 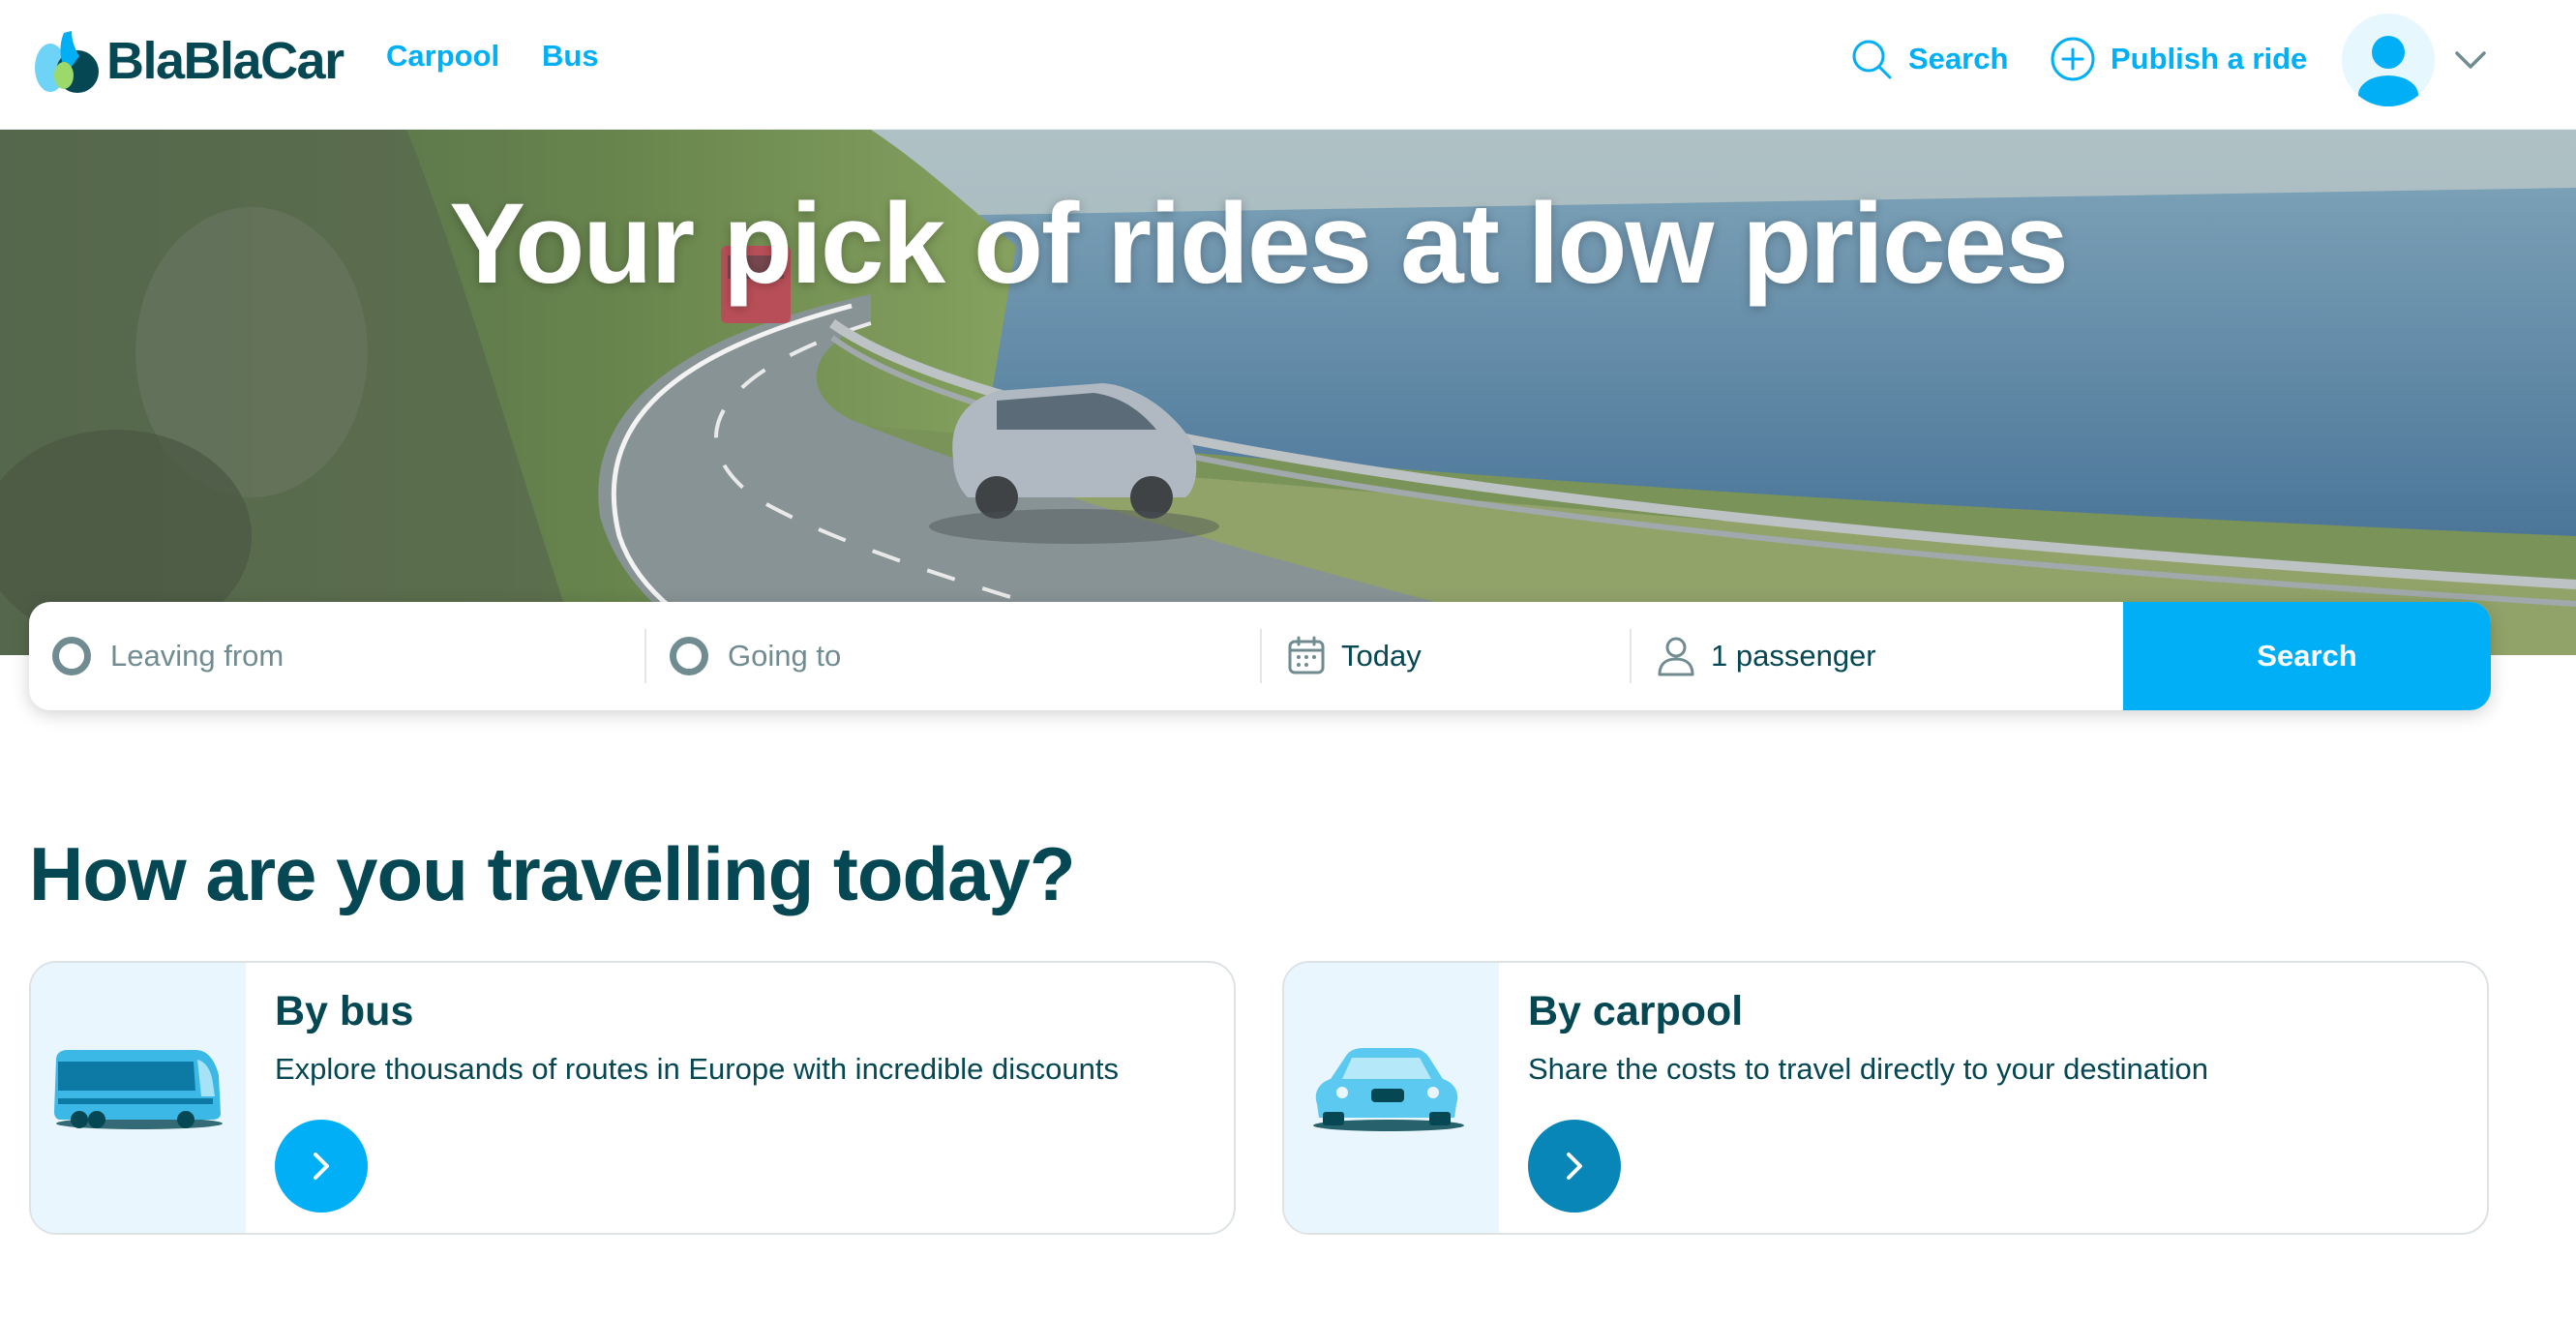 I want to click on nav-link-bus: Bus, so click(x=570, y=56).